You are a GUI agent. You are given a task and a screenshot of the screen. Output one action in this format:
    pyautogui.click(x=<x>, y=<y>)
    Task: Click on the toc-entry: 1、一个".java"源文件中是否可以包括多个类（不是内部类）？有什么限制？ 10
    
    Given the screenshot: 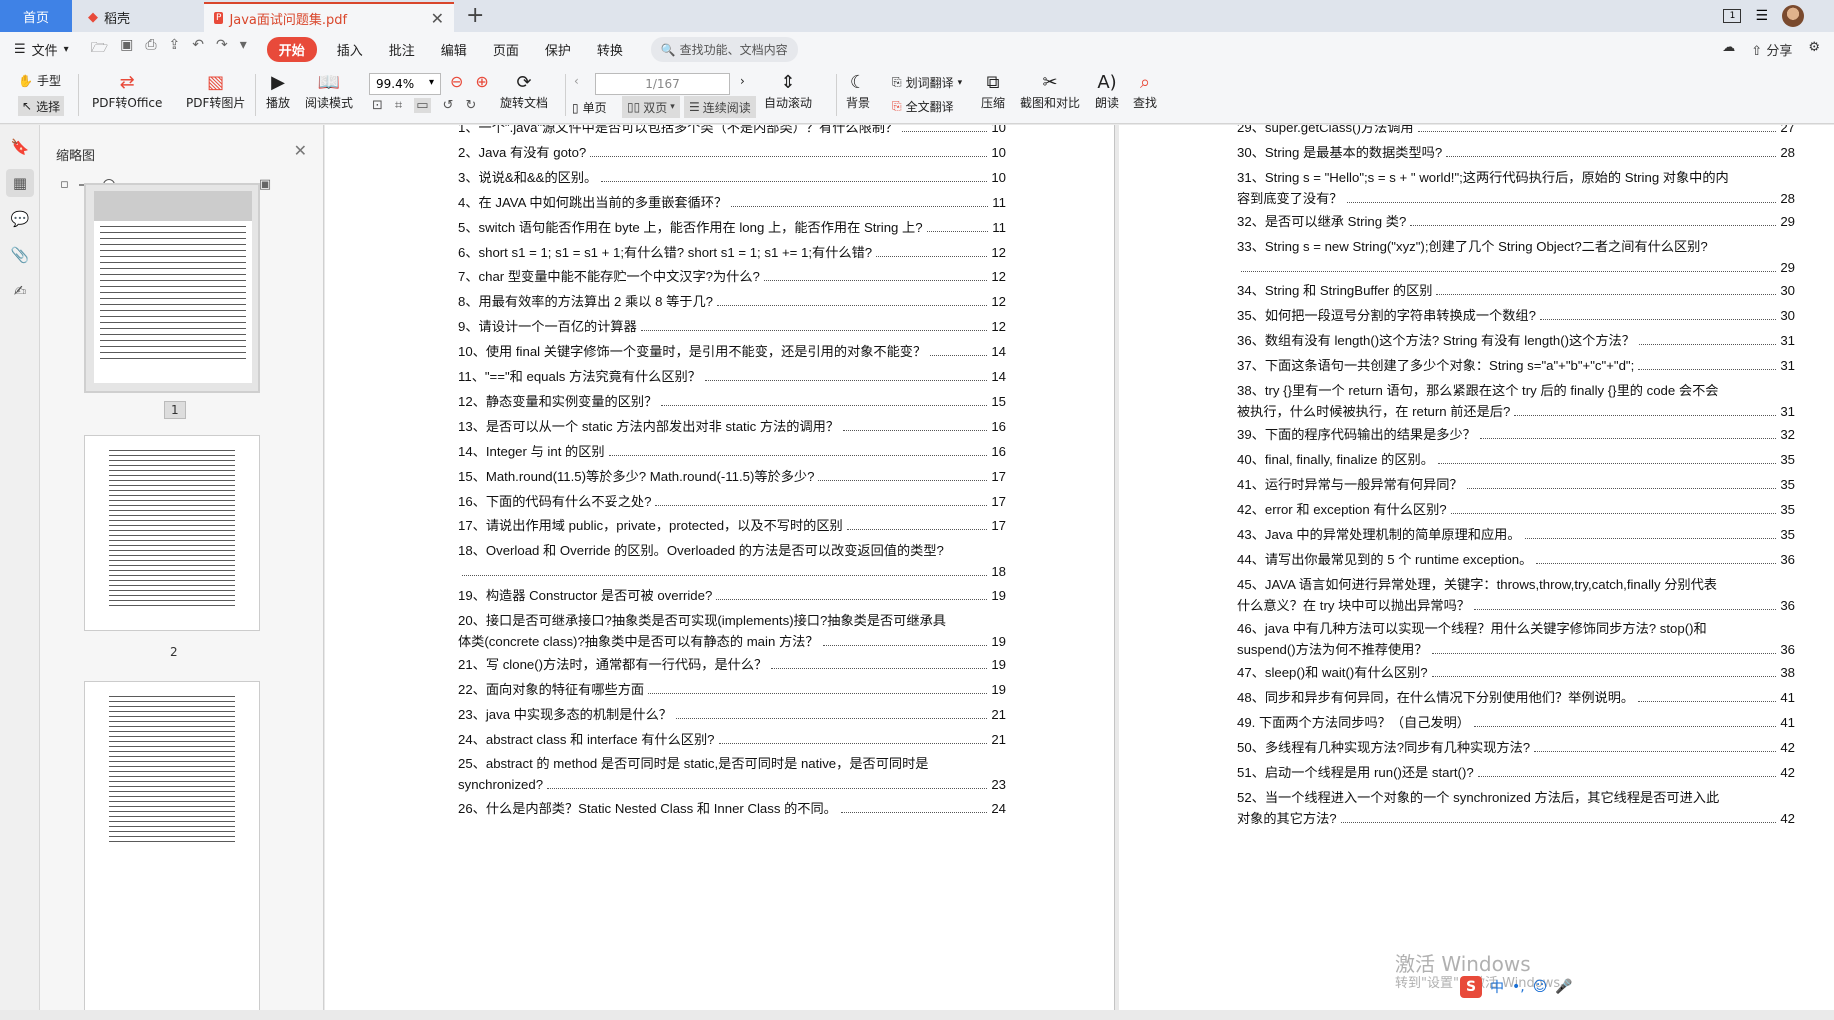 What is the action you would take?
    pyautogui.click(x=732, y=131)
    